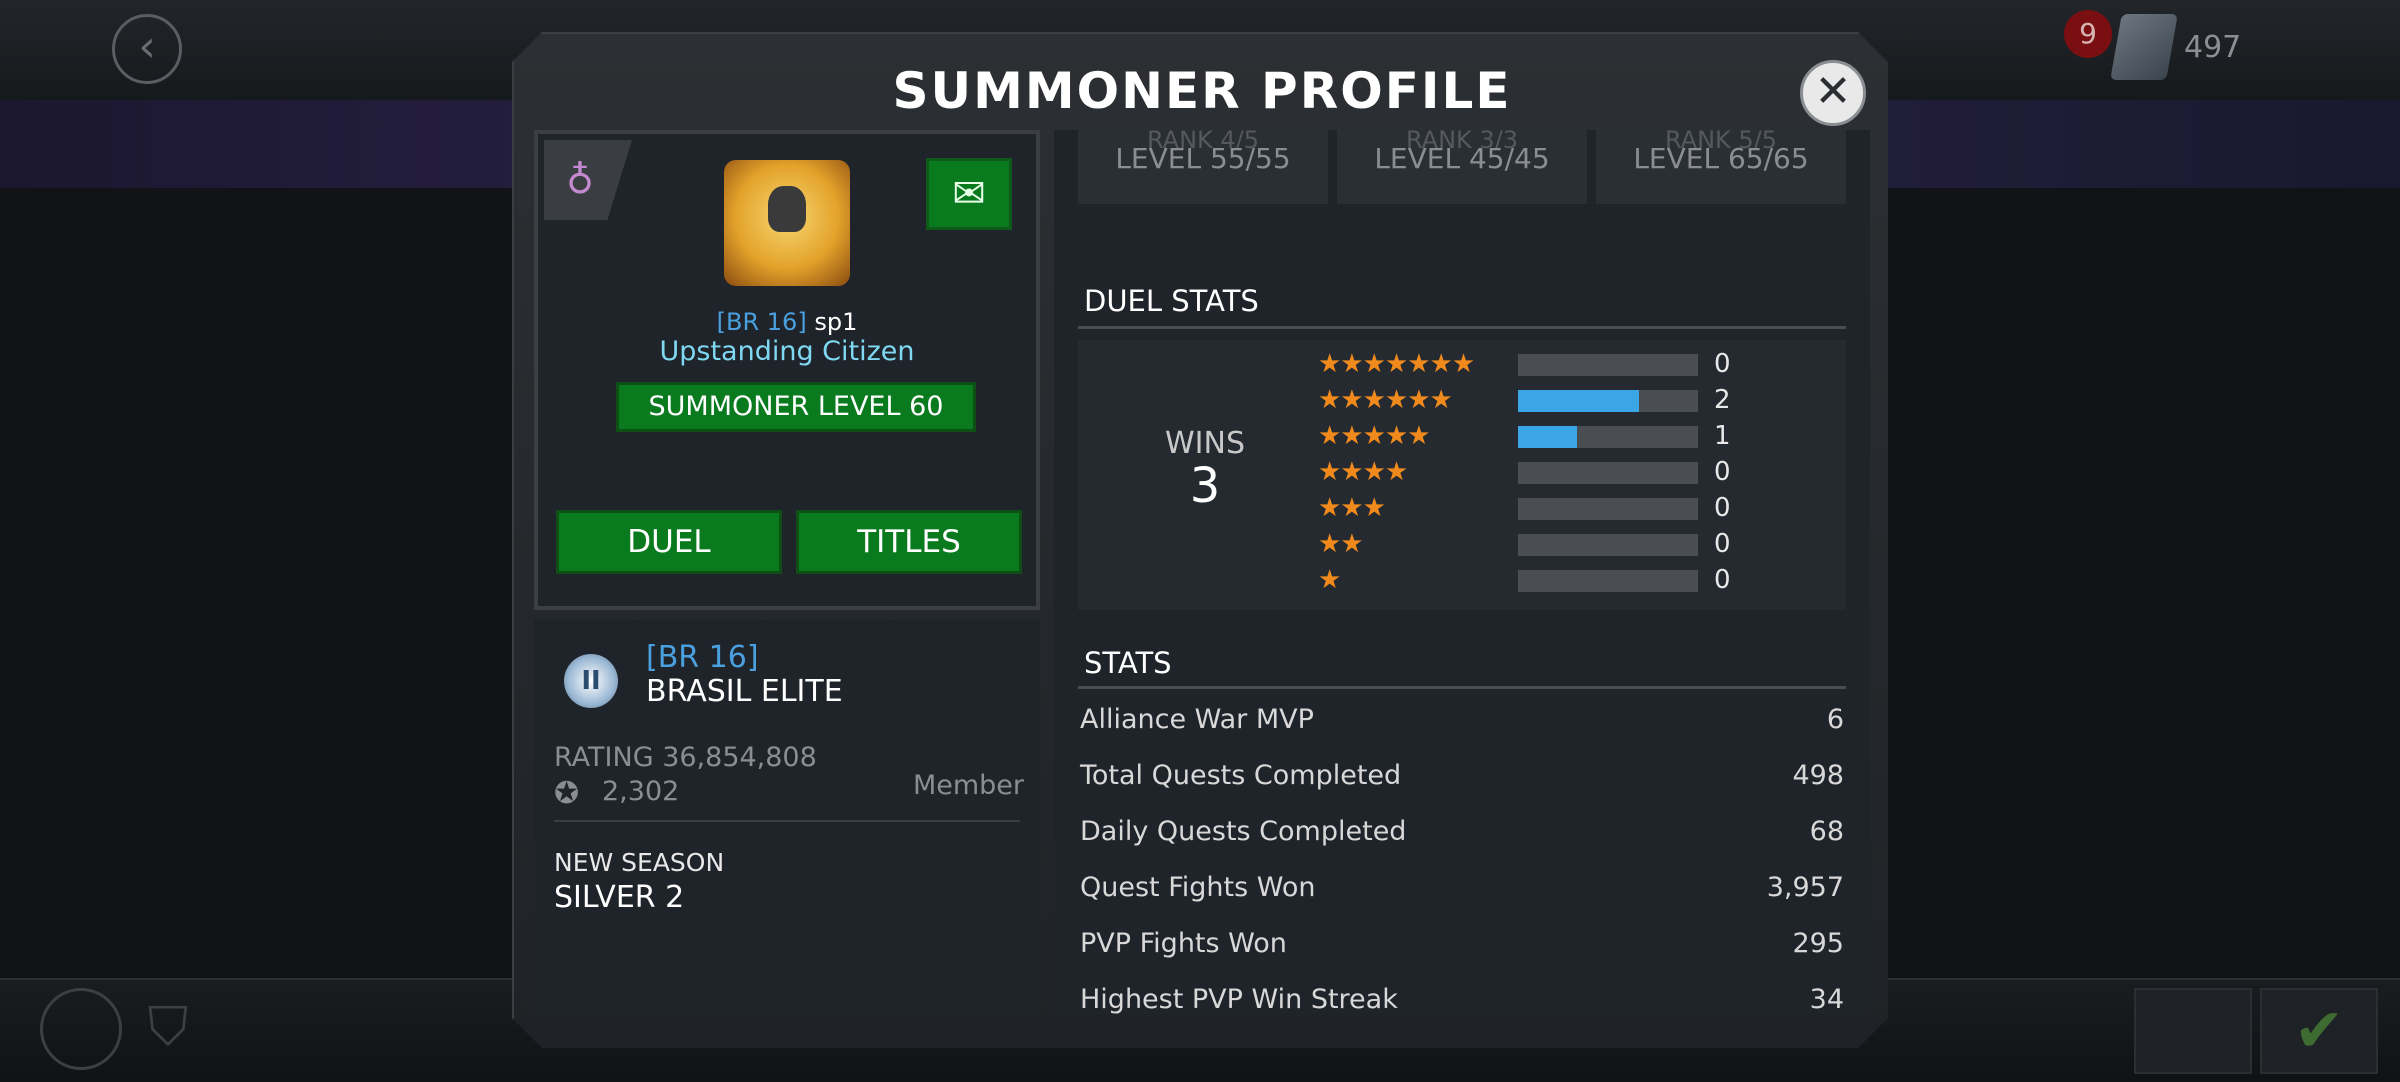 The height and width of the screenshot is (1082, 2400). Describe the element at coordinates (1385, 400) in the screenshot. I see `star-icons: ★★★★★★` at that location.